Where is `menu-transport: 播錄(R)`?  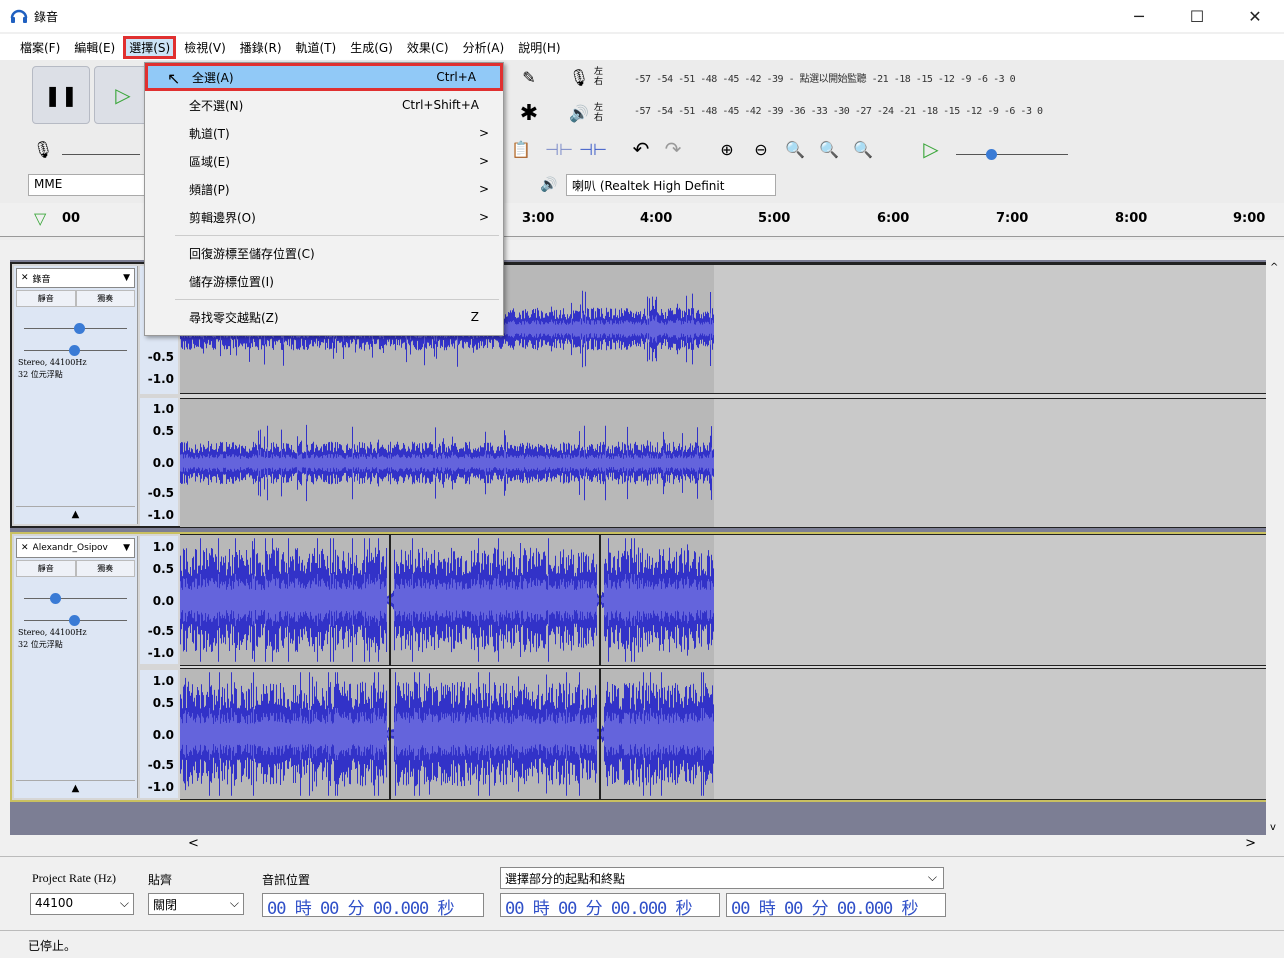 menu-transport: 播錄(R) is located at coordinates (261, 47).